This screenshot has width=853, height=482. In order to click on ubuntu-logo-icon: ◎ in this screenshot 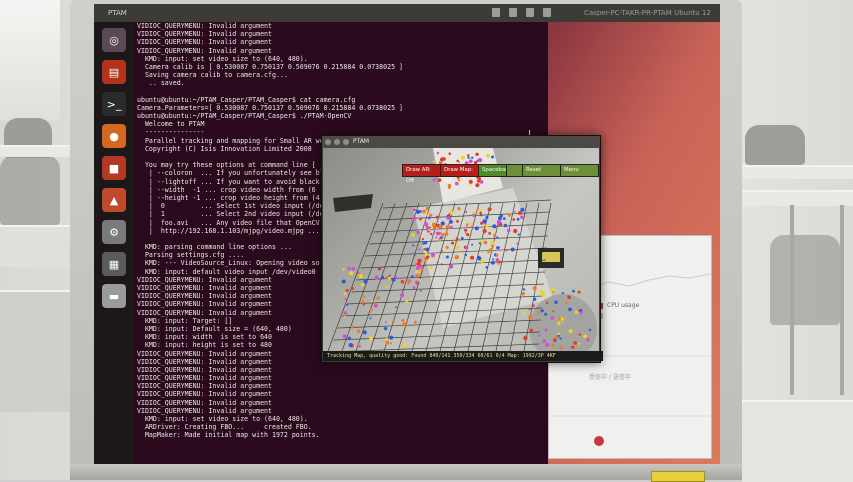, I will do `click(114, 40)`.